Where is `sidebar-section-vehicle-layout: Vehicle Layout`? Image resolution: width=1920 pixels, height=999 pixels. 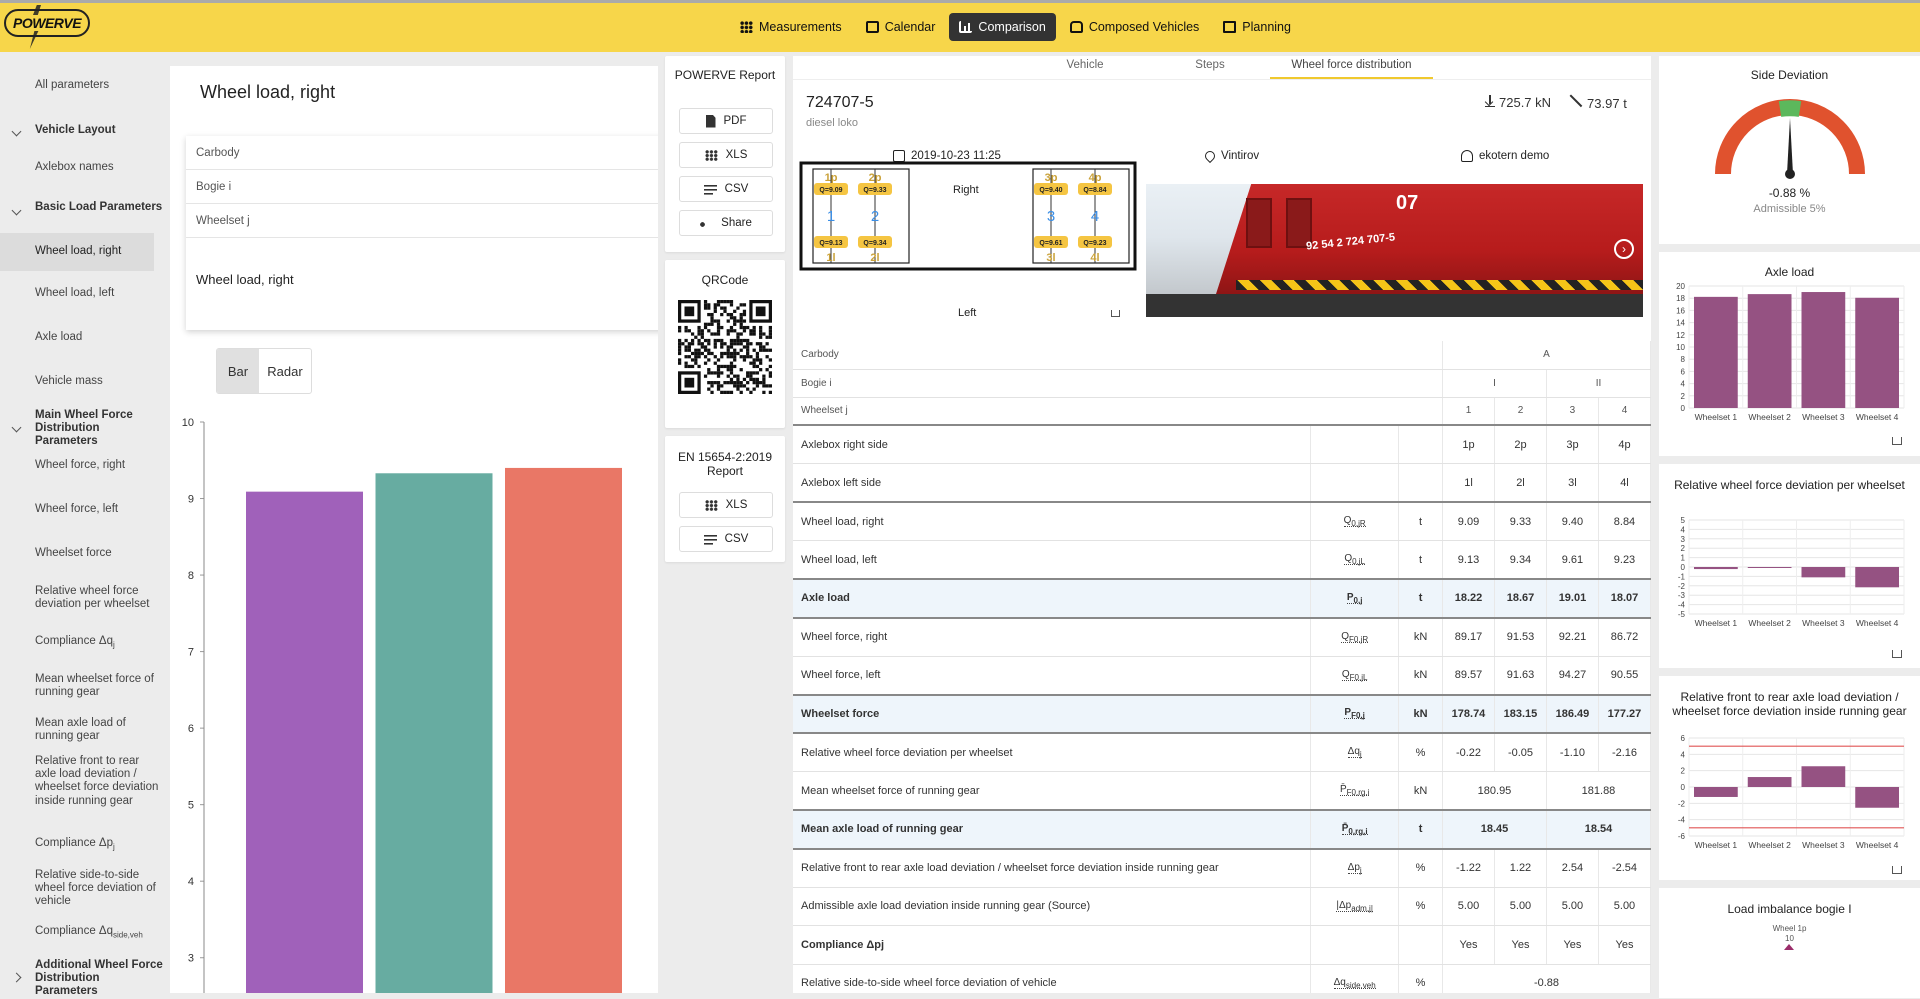 sidebar-section-vehicle-layout: Vehicle Layout is located at coordinates (99, 130).